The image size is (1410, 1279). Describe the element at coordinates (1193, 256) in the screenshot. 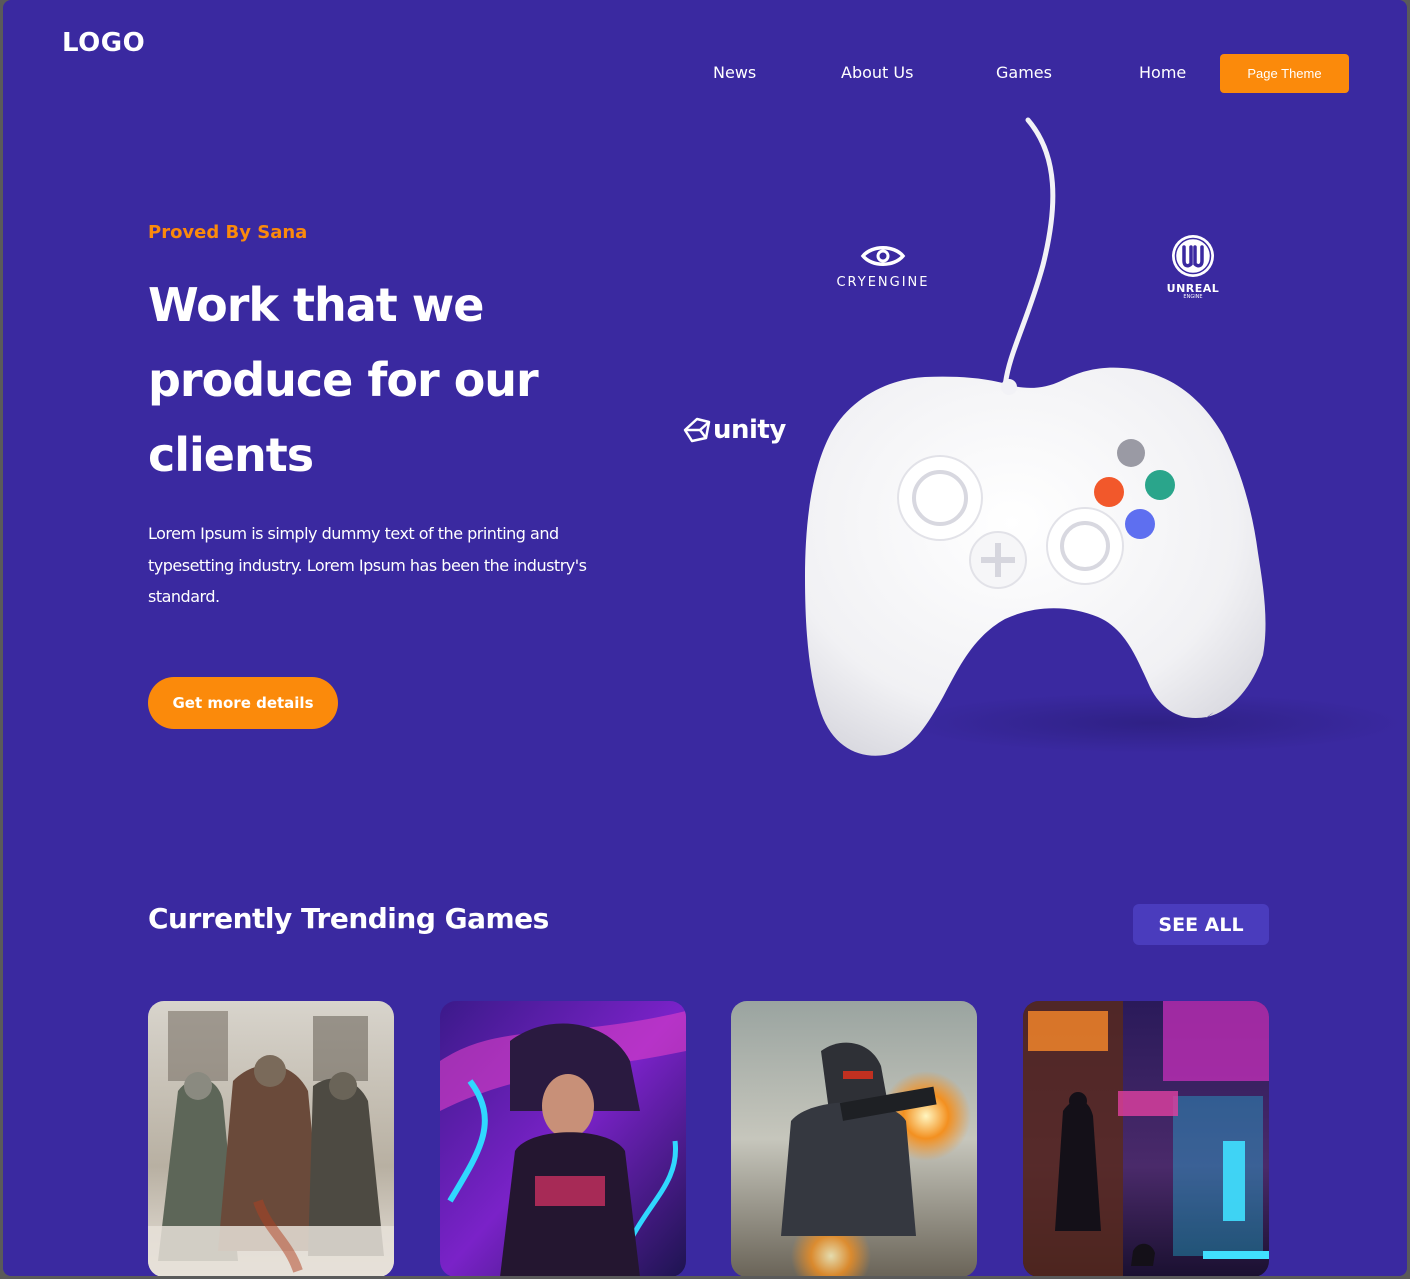

I see `unreal-icon` at that location.